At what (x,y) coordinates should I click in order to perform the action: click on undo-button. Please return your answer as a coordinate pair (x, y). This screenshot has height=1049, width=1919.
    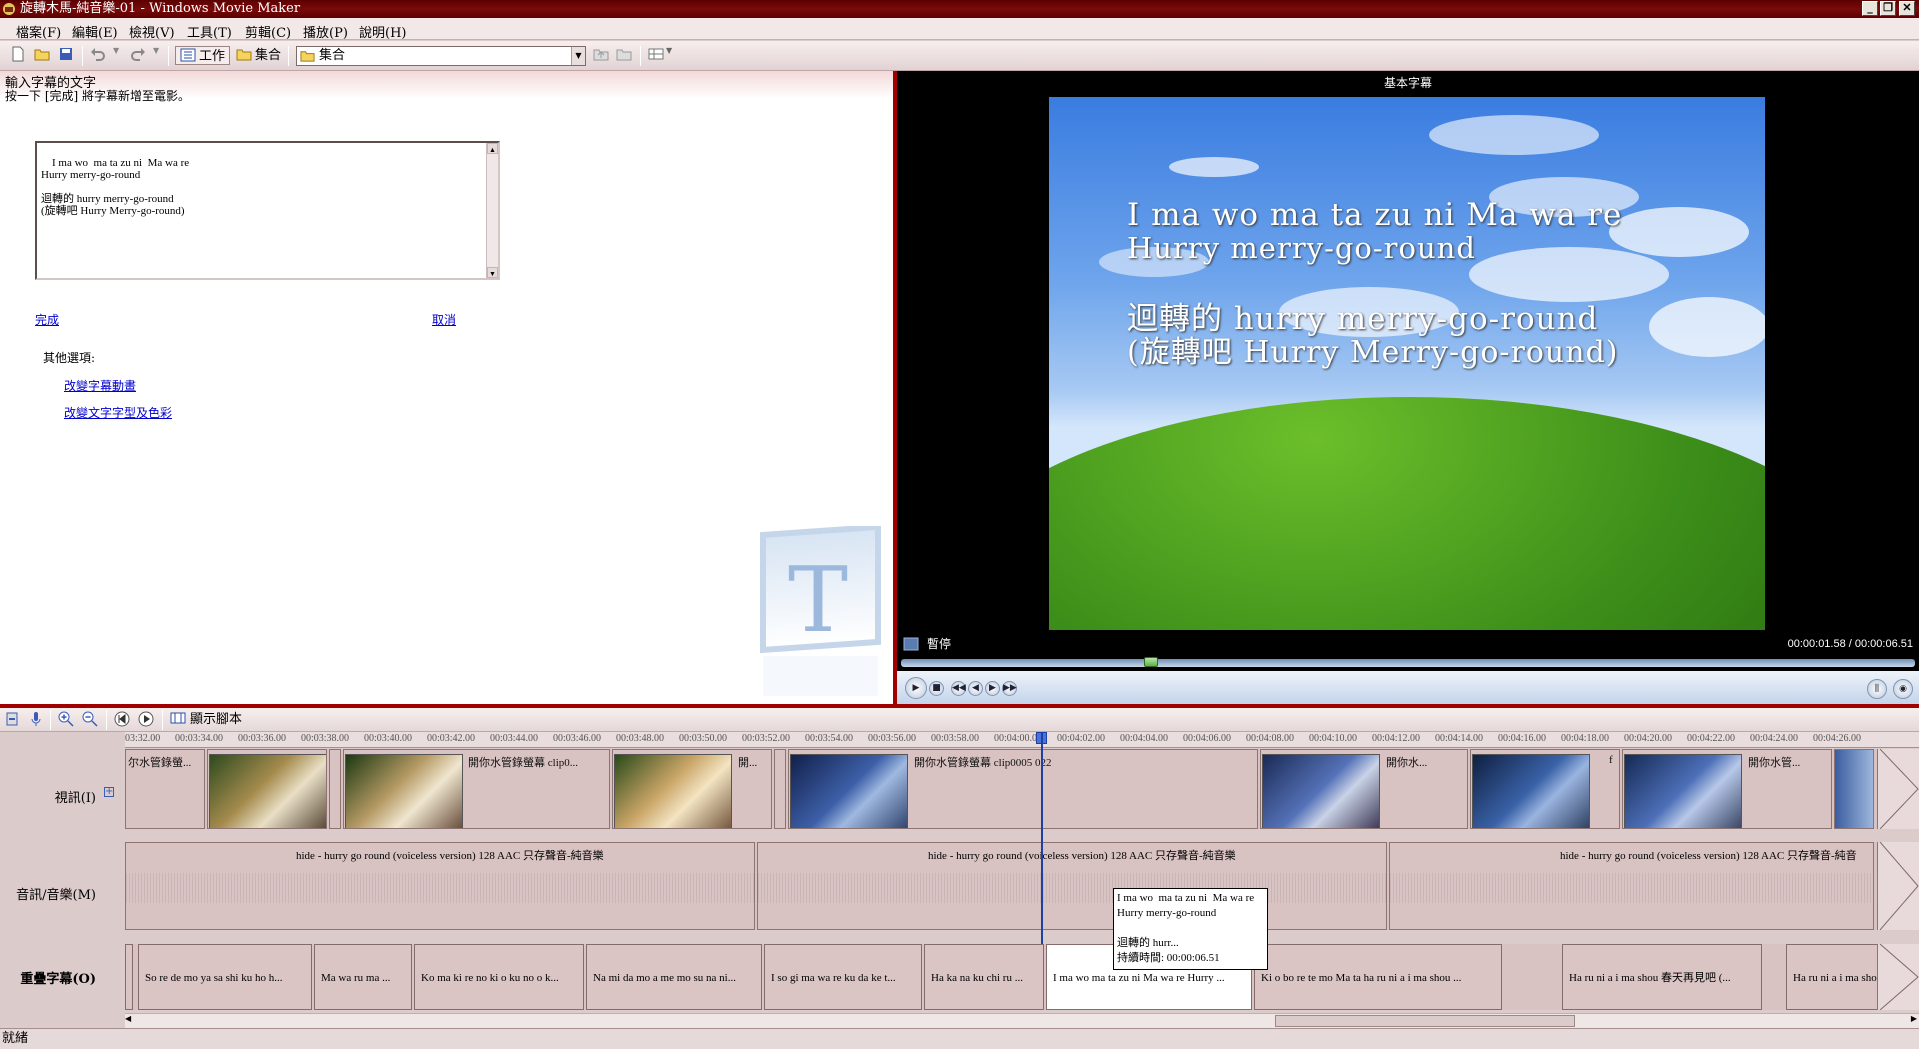
    Looking at the image, I should click on (98, 55).